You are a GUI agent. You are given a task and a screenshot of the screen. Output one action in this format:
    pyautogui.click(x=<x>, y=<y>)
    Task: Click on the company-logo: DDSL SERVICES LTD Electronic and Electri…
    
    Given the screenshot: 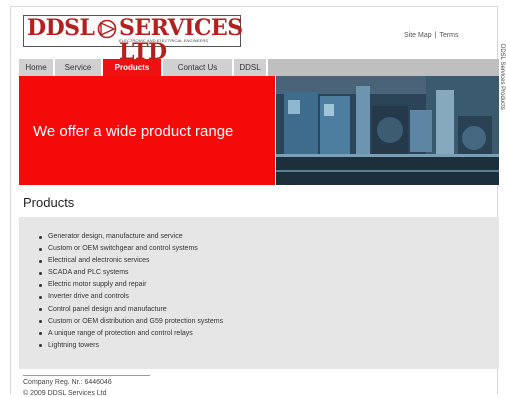 What is the action you would take?
    pyautogui.click(x=133, y=40)
    